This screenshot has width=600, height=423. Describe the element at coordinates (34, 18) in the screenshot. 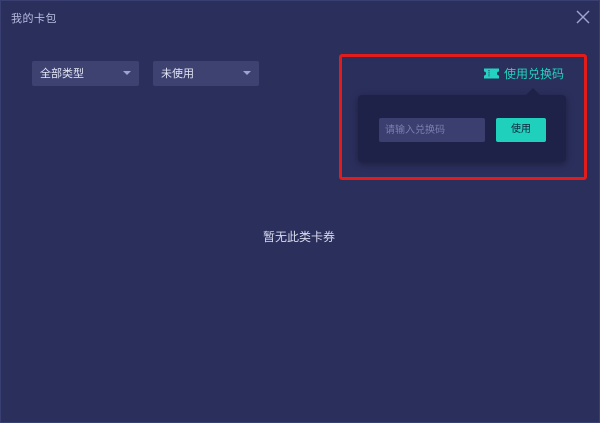

I see `window-title: 我的卡包` at that location.